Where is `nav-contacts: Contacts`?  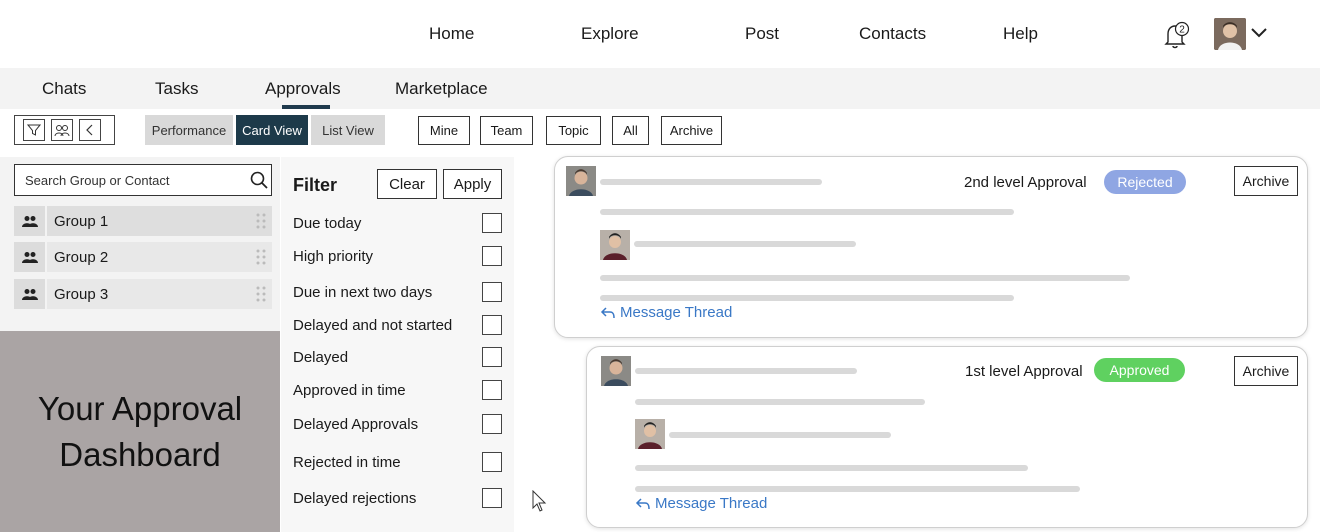 nav-contacts: Contacts is located at coordinates (892, 34).